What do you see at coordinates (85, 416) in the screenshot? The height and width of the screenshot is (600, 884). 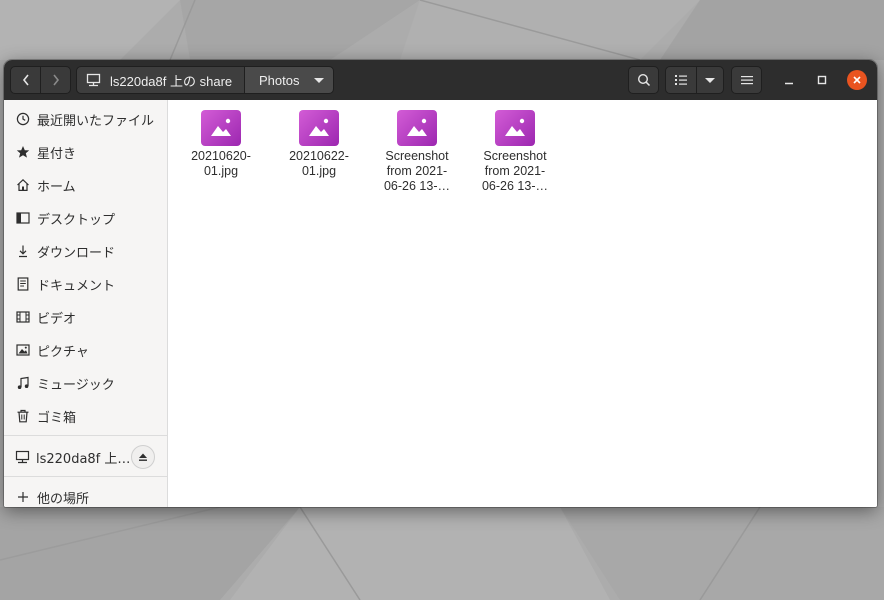 I see `sidebar-item-trash: ゴミ箱` at bounding box center [85, 416].